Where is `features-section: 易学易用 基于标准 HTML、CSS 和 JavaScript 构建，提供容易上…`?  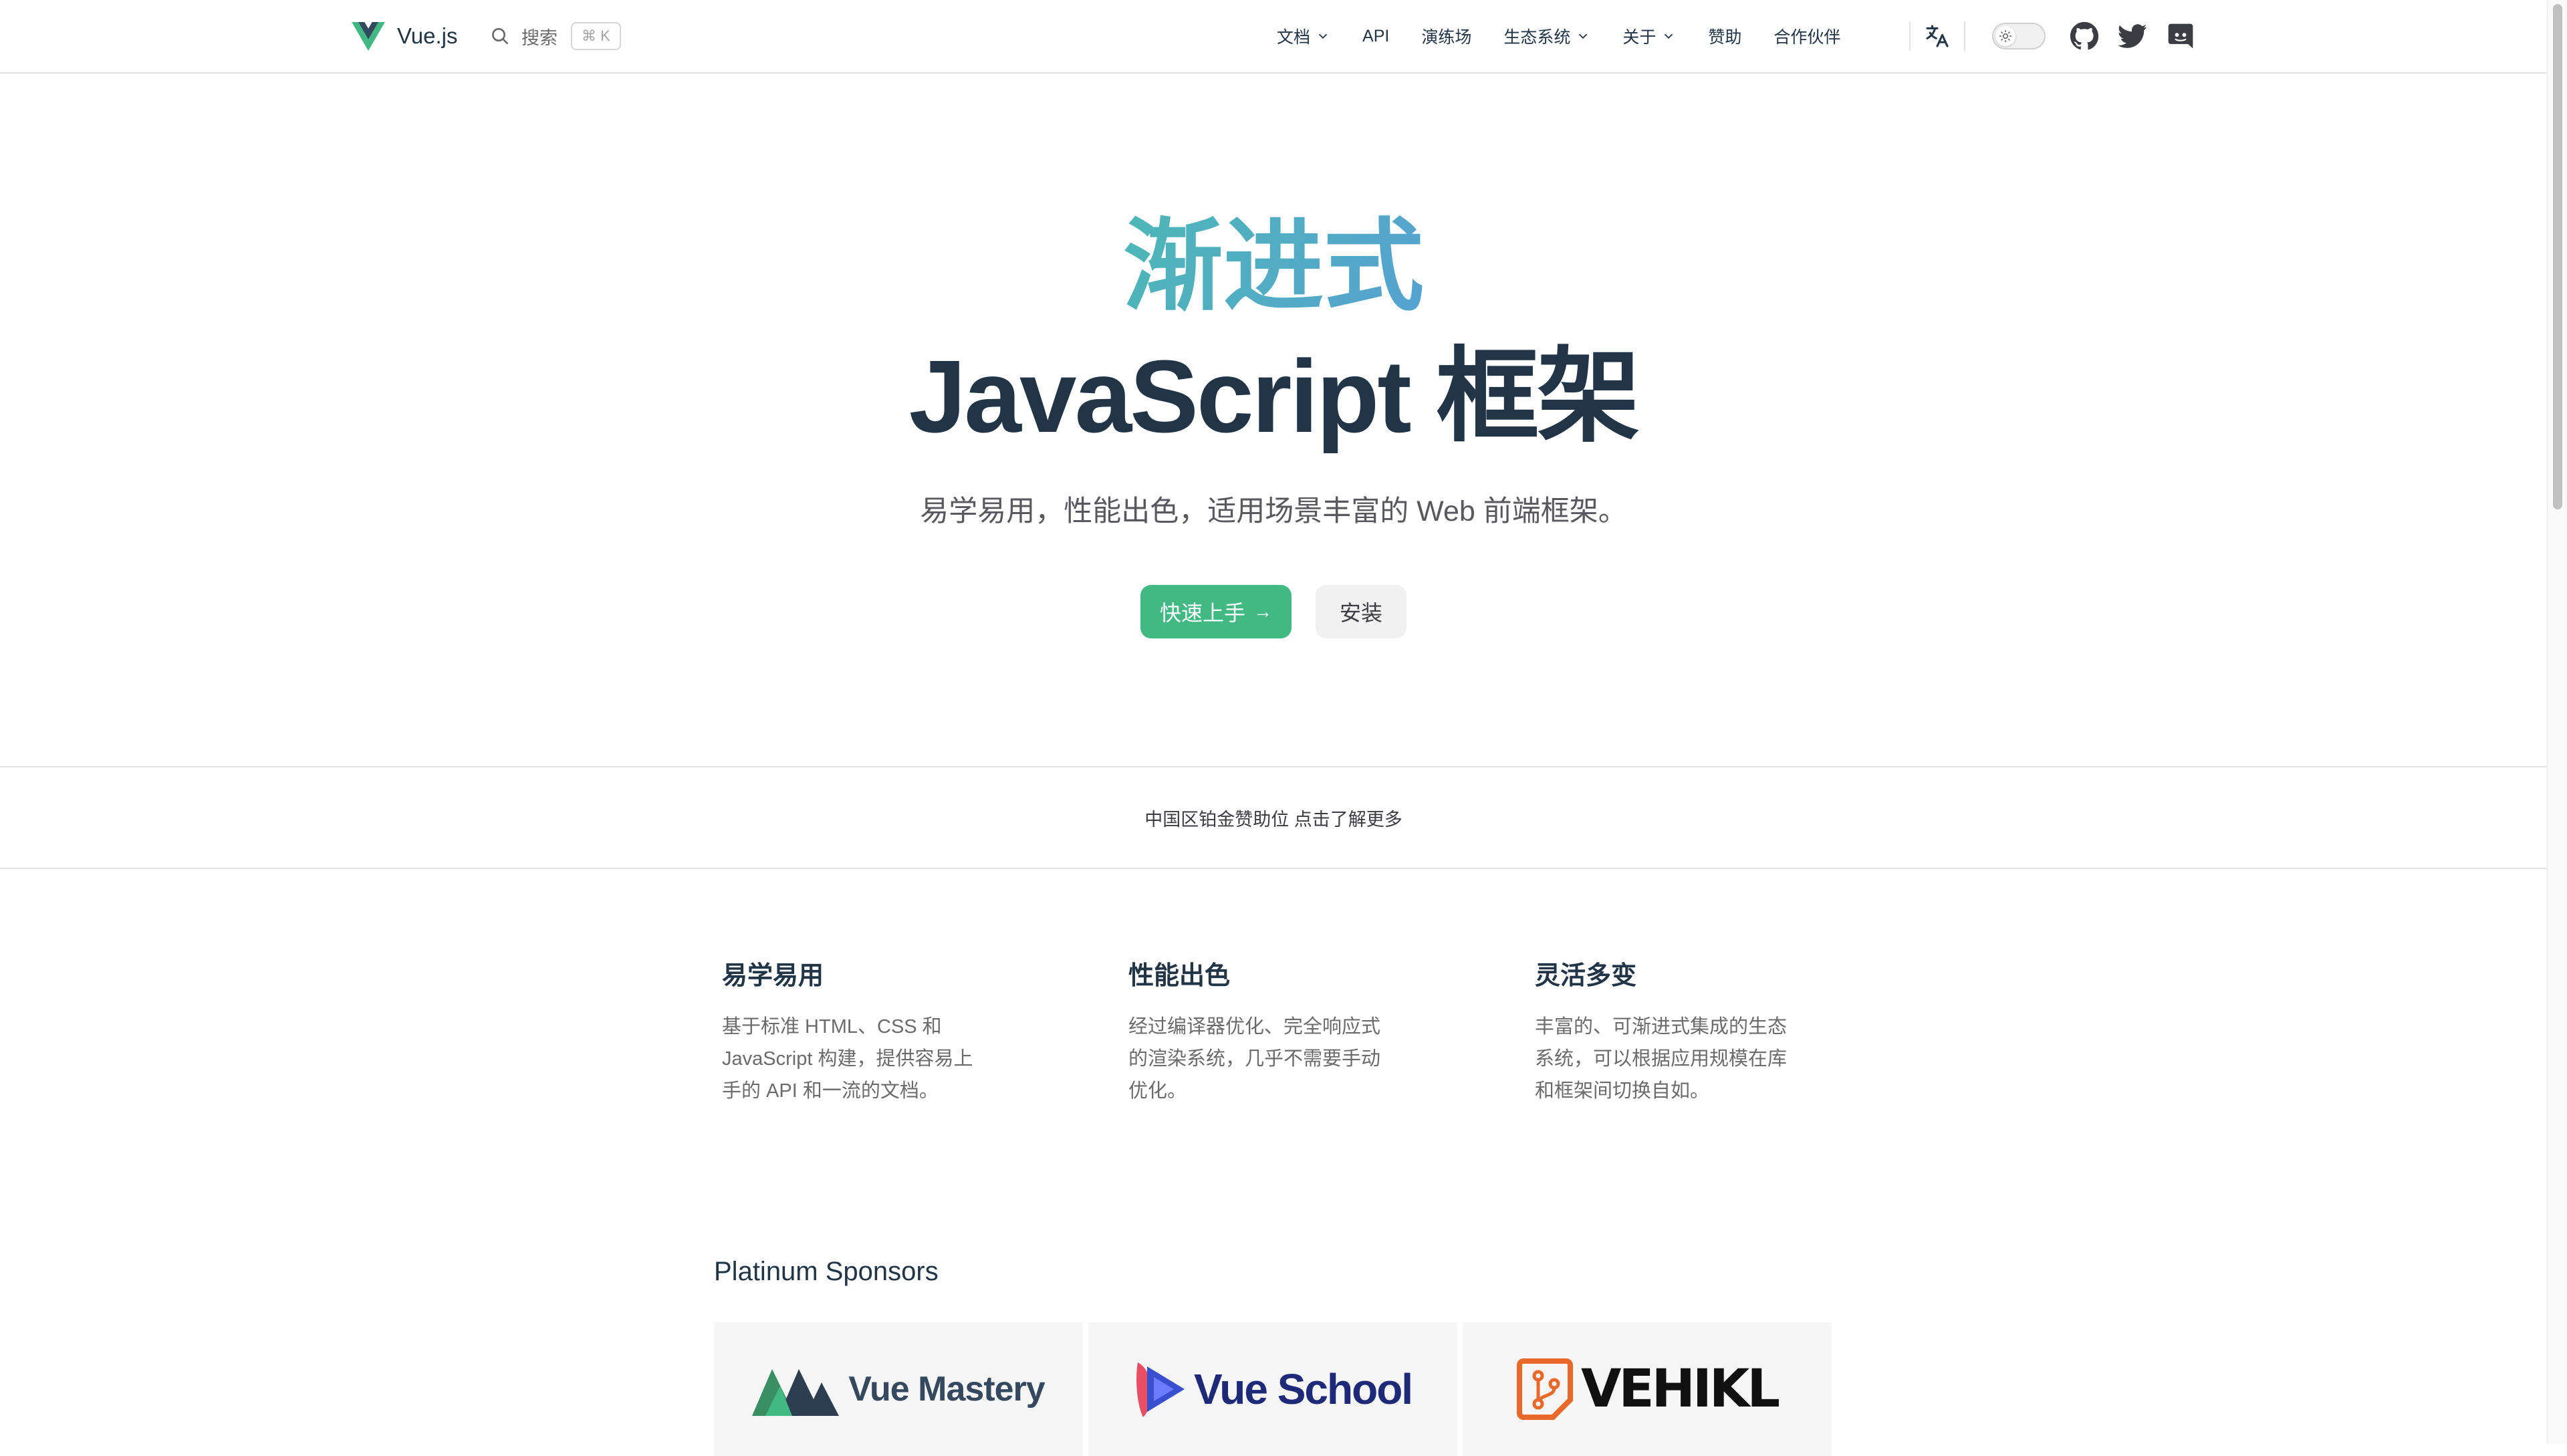
features-section: 易学易用 基于标准 HTML、CSS 和 JavaScript 构建，提供容易上… is located at coordinates (1283, 1031).